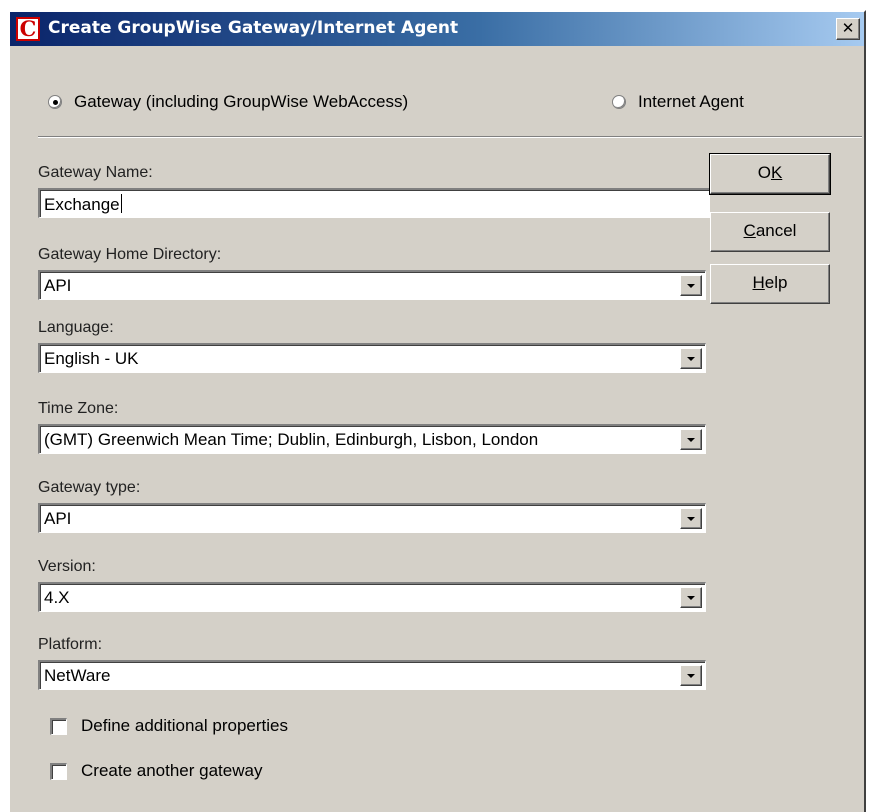  I want to click on home-directory-value: API, so click(58, 285).